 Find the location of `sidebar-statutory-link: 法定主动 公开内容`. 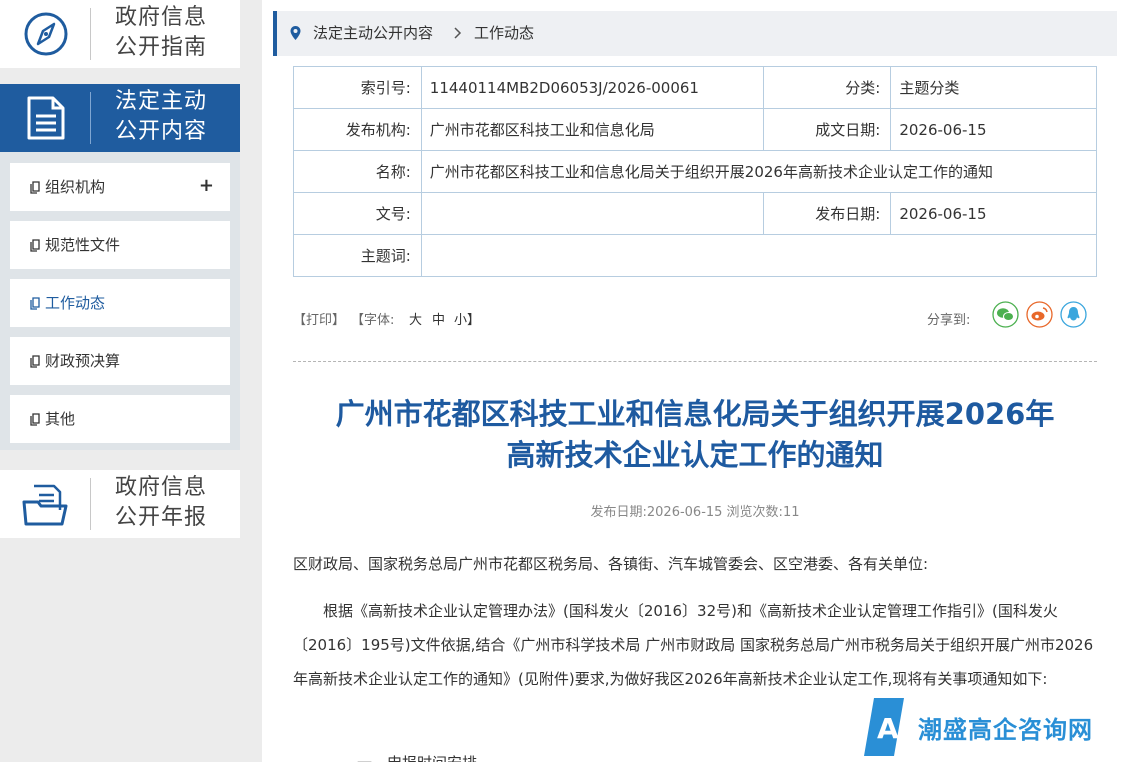

sidebar-statutory-link: 法定主动 公开内容 is located at coordinates (120, 118).